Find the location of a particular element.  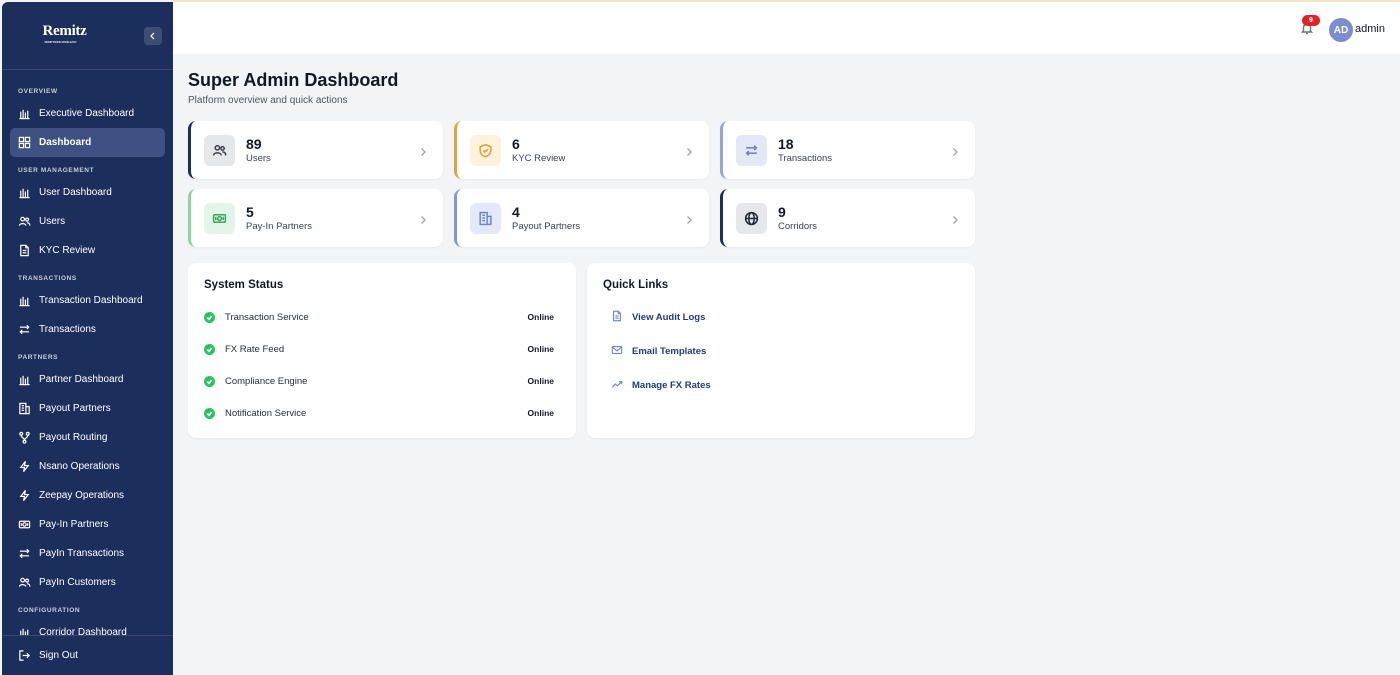

sidebar-item-label: Users is located at coordinates (52, 221).